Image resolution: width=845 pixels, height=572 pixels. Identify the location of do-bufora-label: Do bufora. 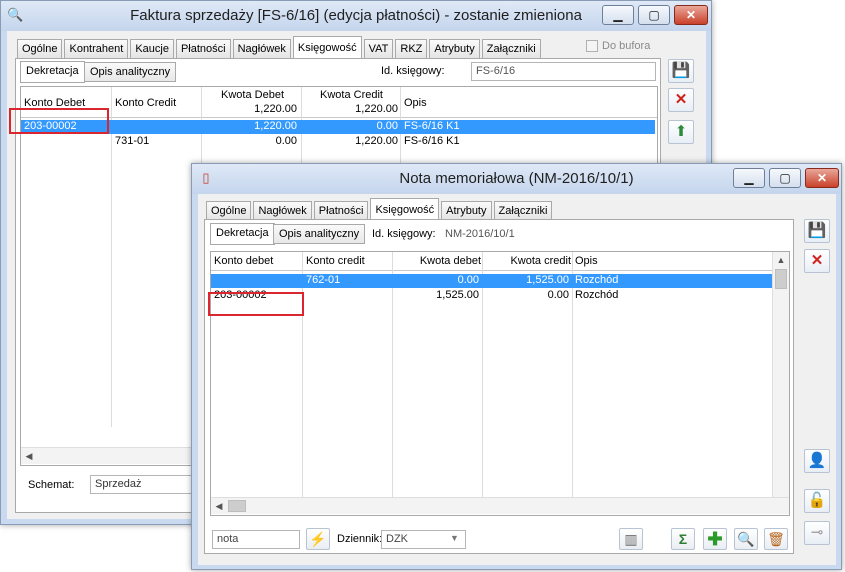
(626, 46).